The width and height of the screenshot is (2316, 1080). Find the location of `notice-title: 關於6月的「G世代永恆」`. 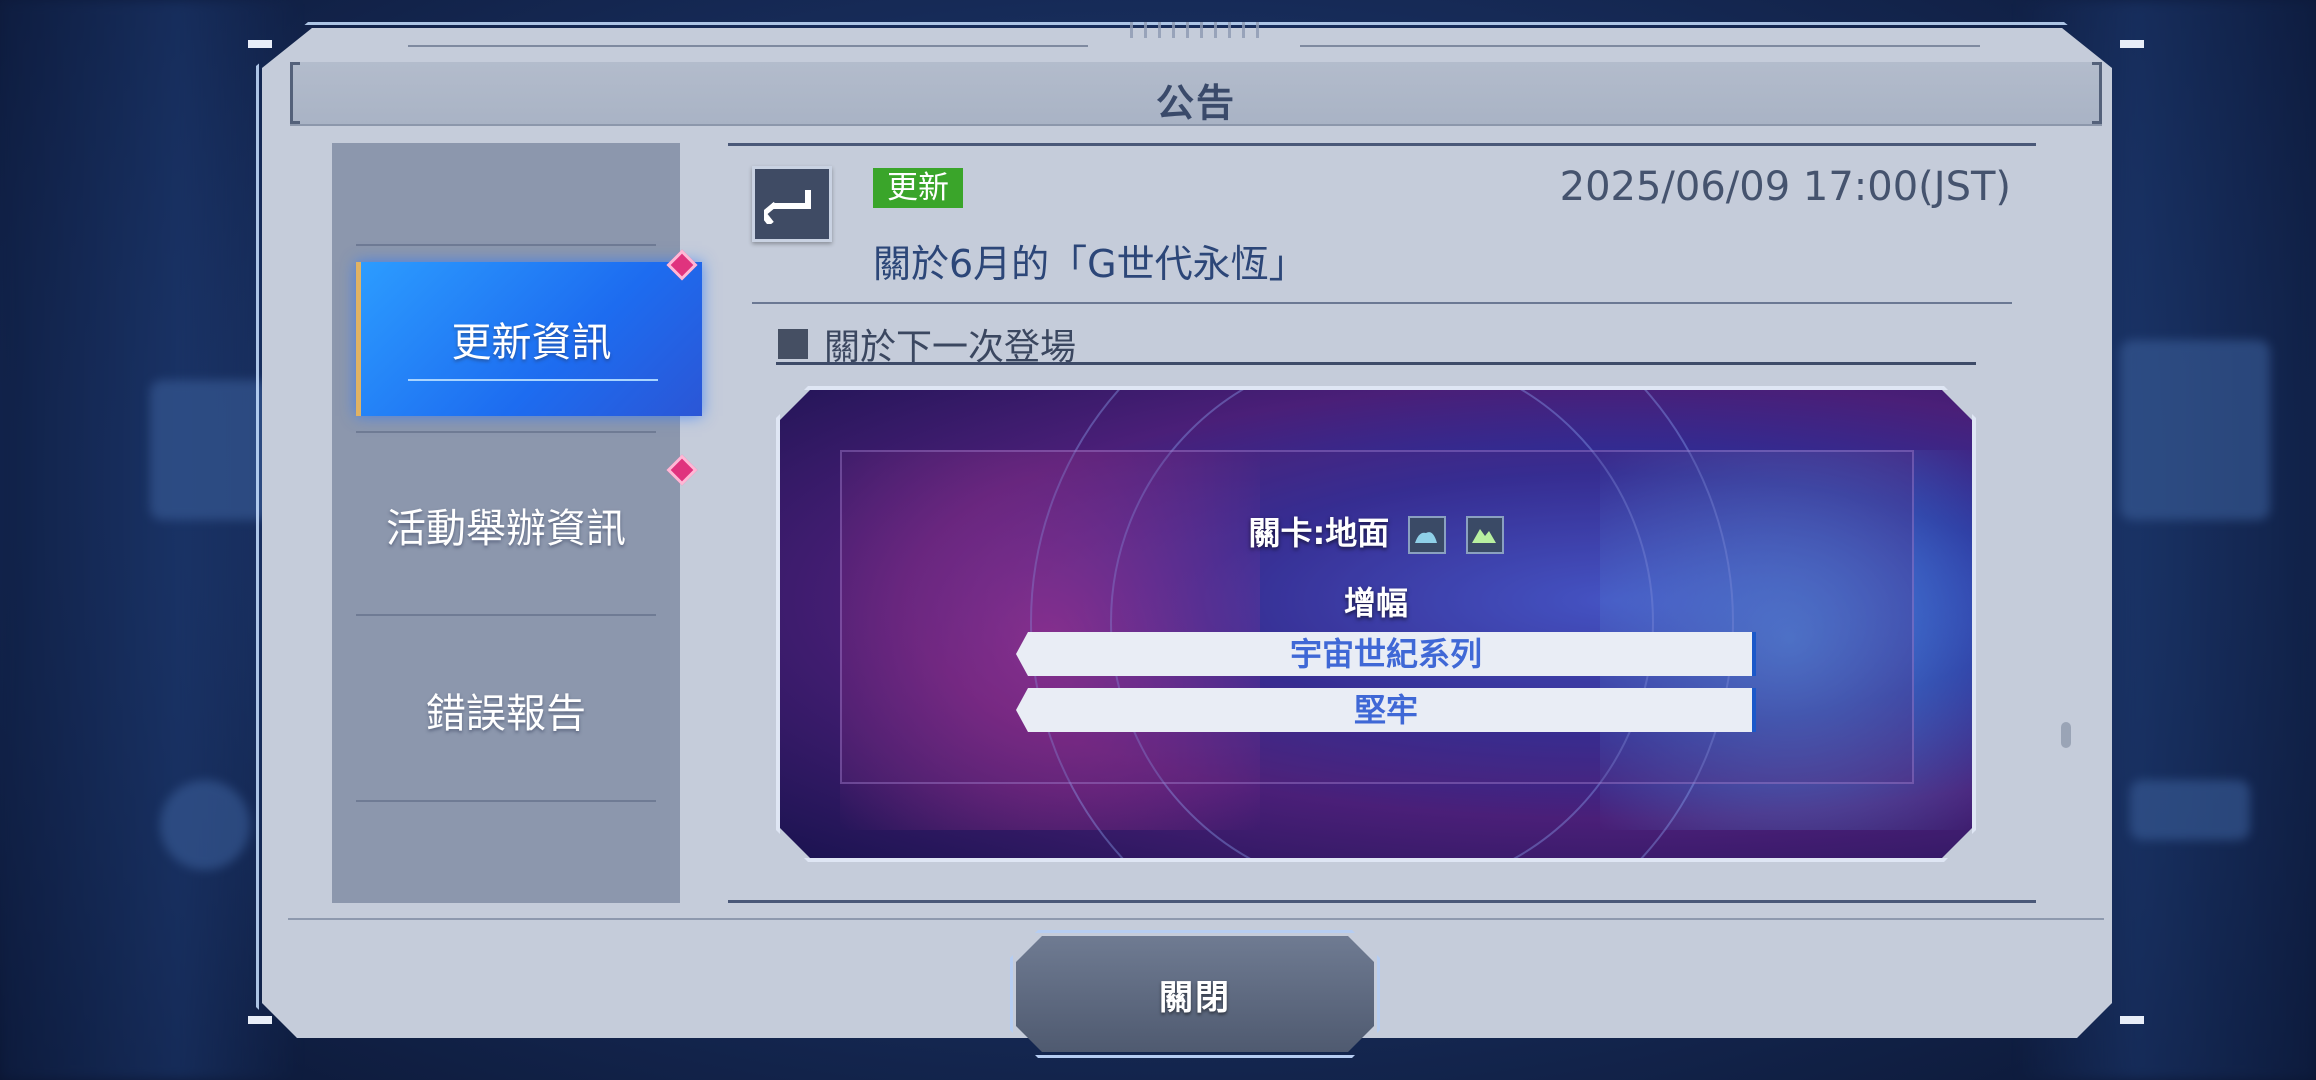

notice-title: 關於6月的「G世代永恆」 is located at coordinates (1090, 264).